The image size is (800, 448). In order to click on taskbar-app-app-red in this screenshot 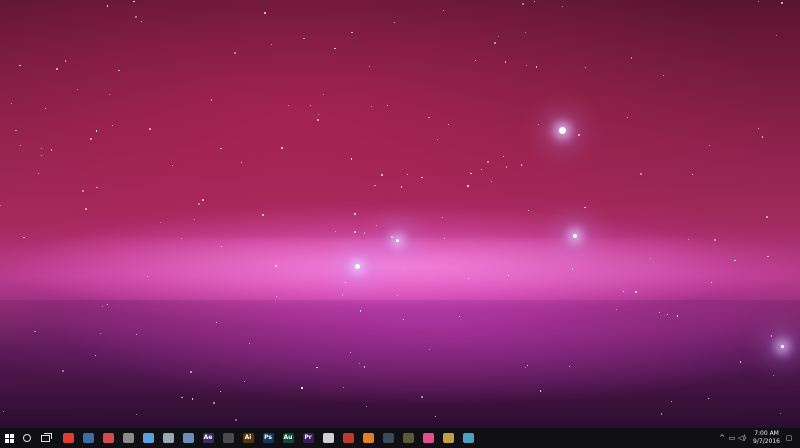, I will do `click(348, 438)`.